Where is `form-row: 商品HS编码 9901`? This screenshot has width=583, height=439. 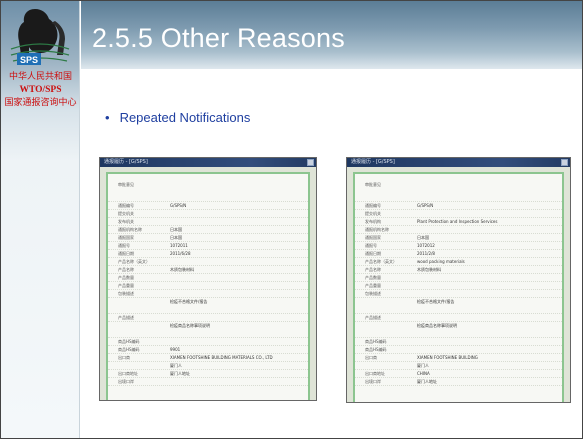
form-row: 商品HS编码 9901 is located at coordinates (208, 350).